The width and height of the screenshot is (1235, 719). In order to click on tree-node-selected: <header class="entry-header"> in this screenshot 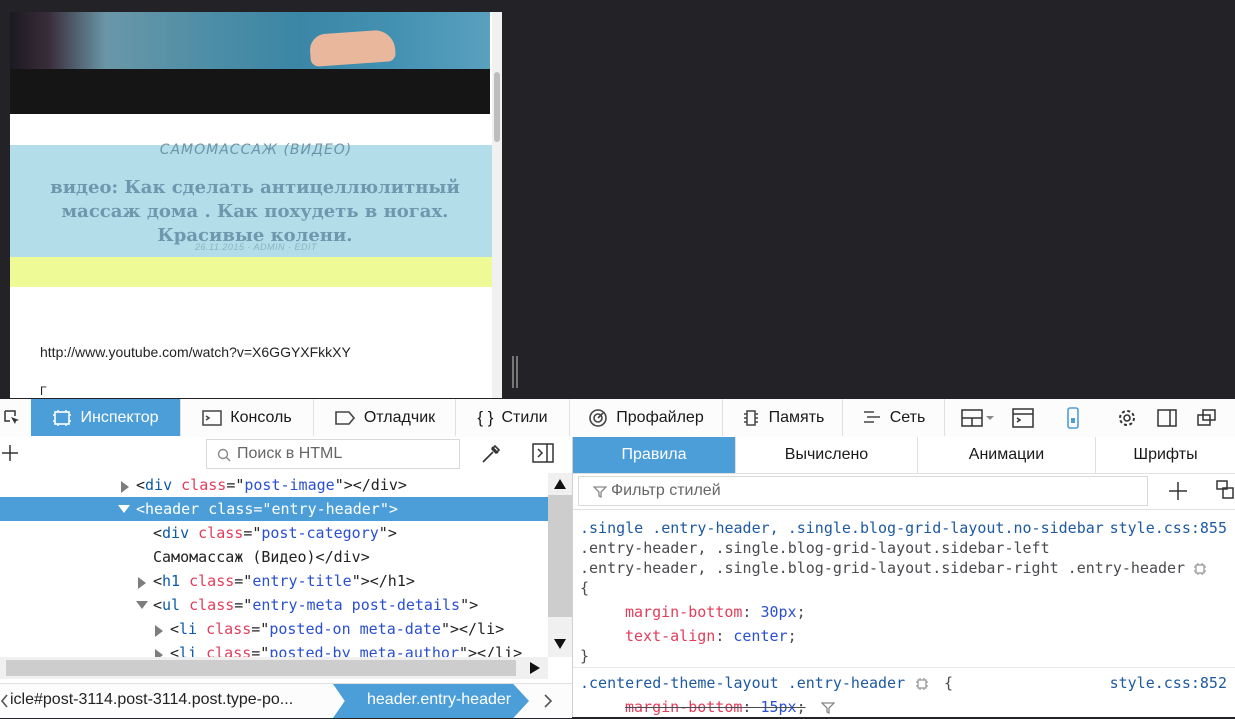, I will do `click(274, 509)`.